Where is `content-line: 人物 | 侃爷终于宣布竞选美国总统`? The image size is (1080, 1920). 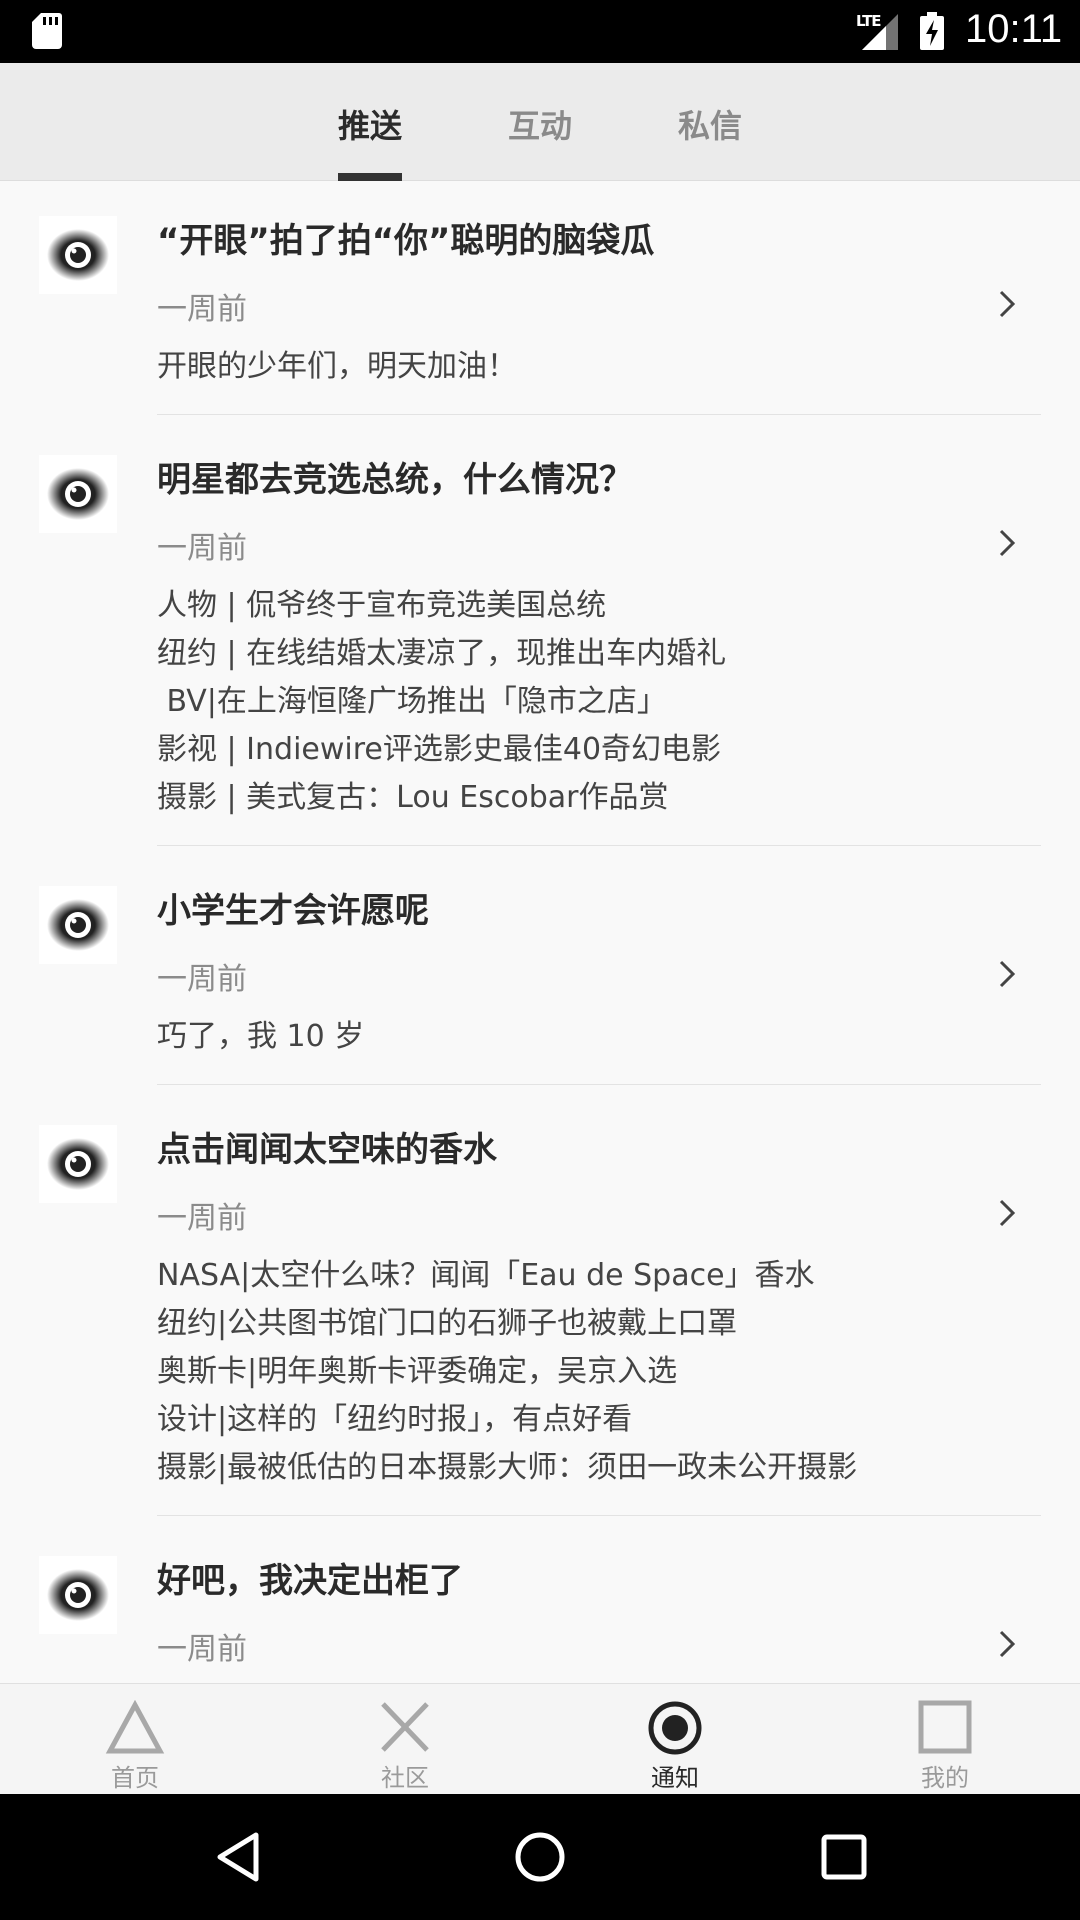
content-line: 人物 | 侃爷终于宣布竞选美国总统 is located at coordinates (382, 605).